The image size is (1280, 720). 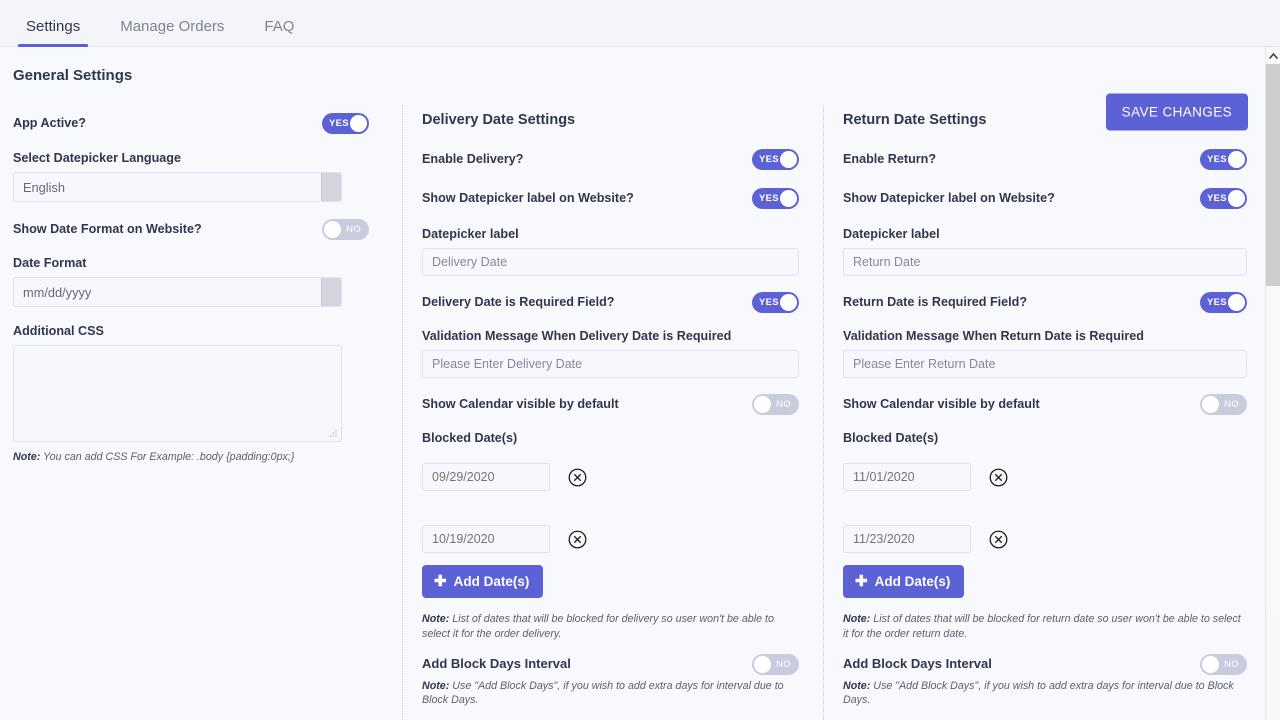 I want to click on delivery-calendar-visible-toggle: NO, so click(x=775, y=404).